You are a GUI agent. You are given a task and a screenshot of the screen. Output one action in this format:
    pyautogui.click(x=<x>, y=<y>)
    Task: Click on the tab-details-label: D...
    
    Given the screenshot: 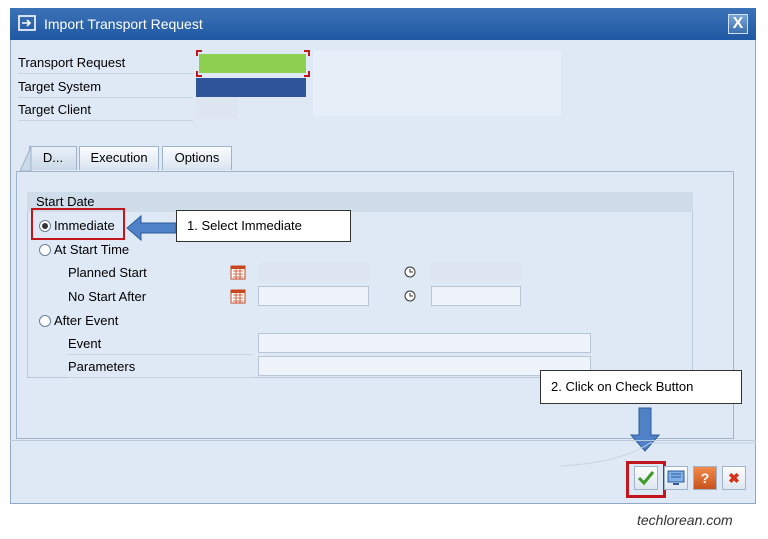 What is the action you would take?
    pyautogui.click(x=53, y=157)
    